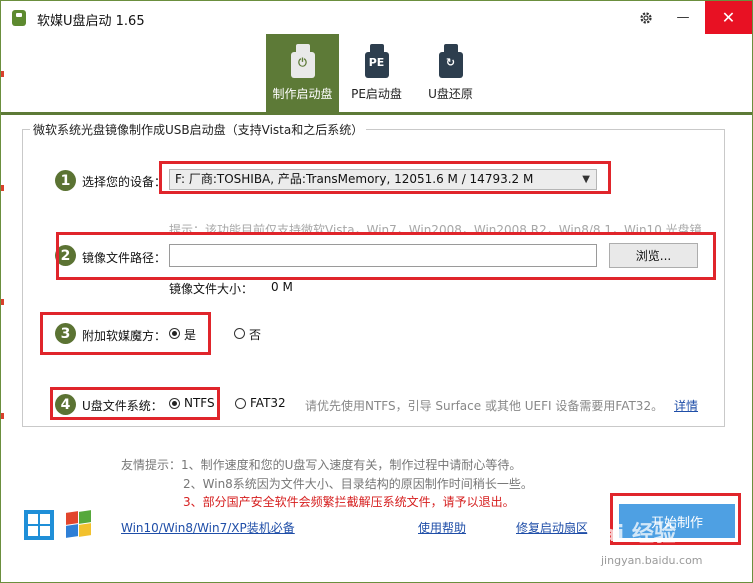  I want to click on tab-usb-restore: ↻ U盘还原, so click(450, 73).